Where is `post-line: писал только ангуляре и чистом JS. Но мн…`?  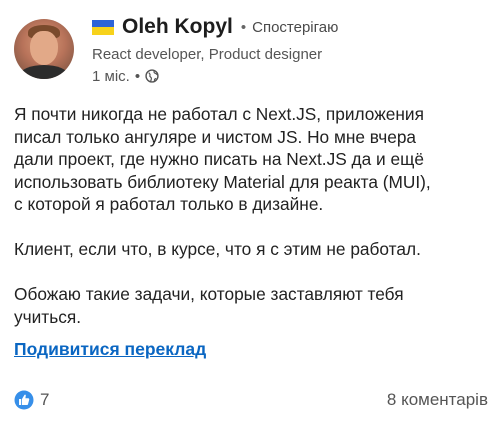
post-line: писал только ангуляре и чистом JS. Но мн… is located at coordinates (215, 136).